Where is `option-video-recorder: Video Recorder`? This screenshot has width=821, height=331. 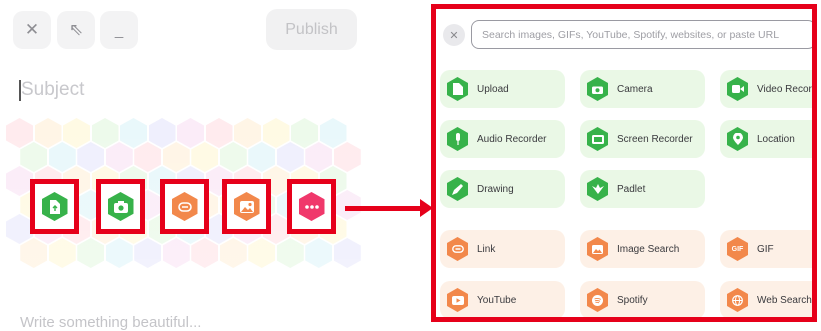 option-video-recorder: Video Recorder is located at coordinates (768, 89).